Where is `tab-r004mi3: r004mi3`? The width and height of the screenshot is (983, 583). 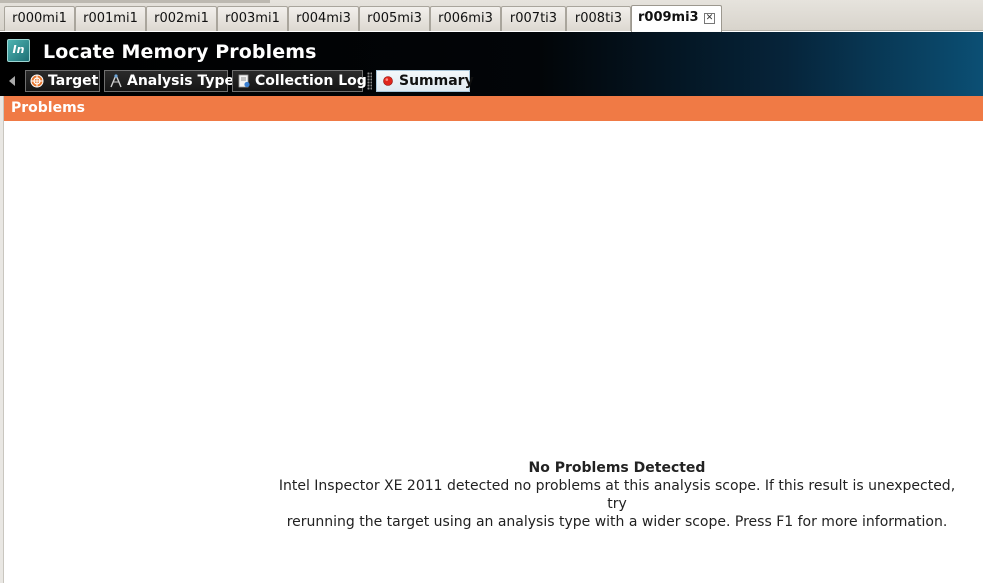
tab-r004mi3: r004mi3 is located at coordinates (323, 18).